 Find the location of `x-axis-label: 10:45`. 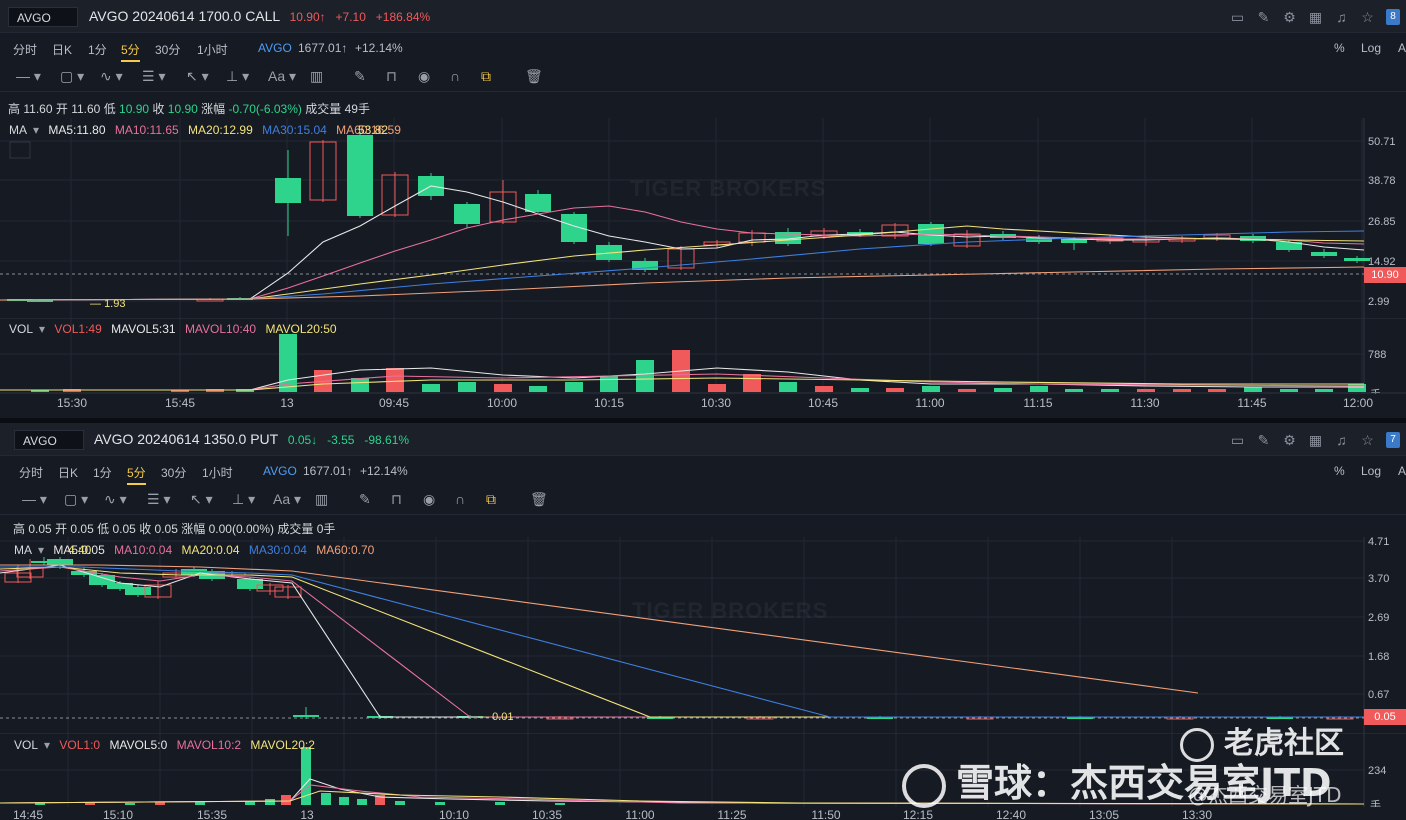

x-axis-label: 10:45 is located at coordinates (823, 403).